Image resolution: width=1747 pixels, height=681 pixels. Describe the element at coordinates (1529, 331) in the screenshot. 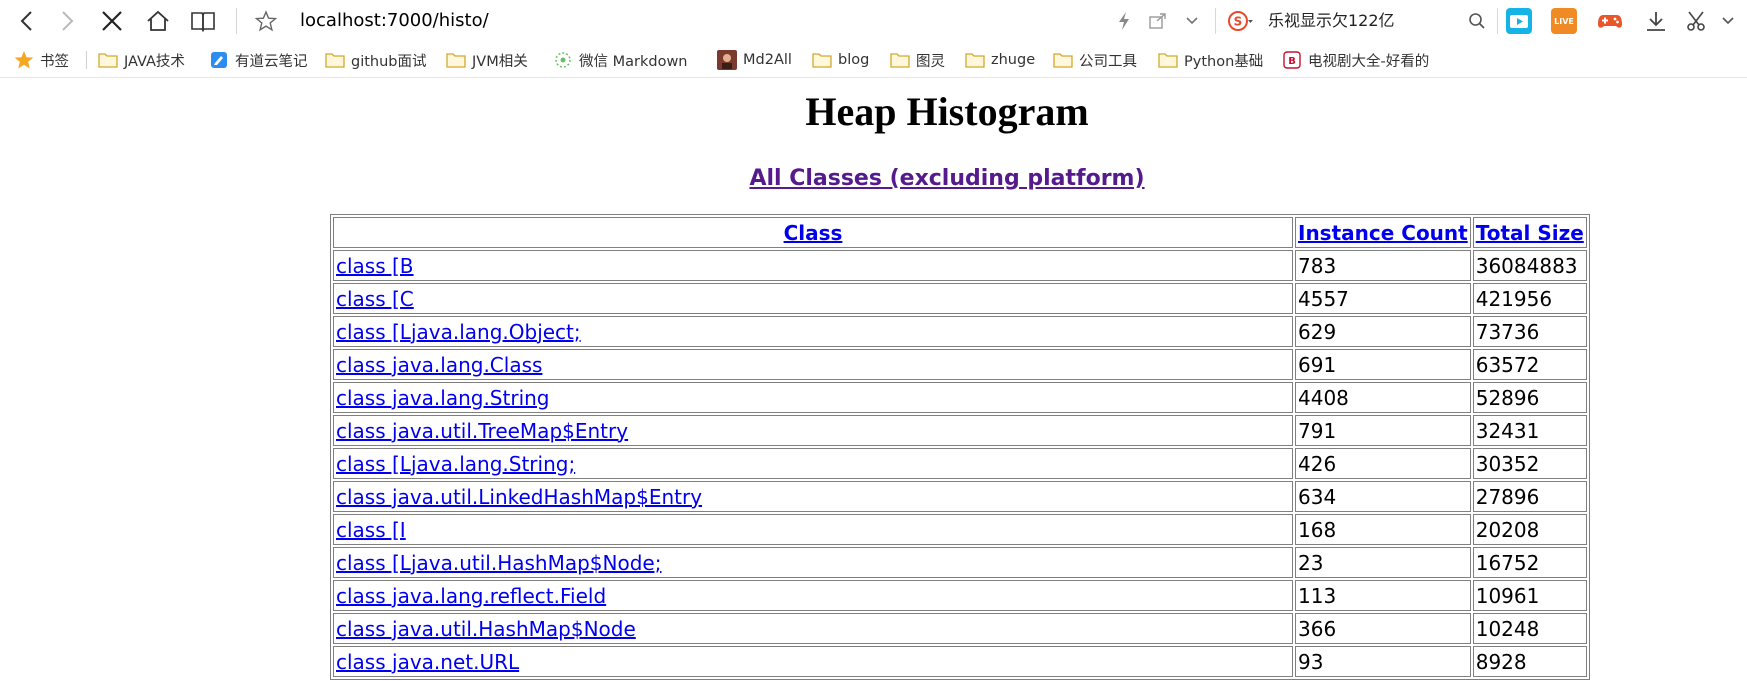

I see `total-size-cell: 73736` at that location.